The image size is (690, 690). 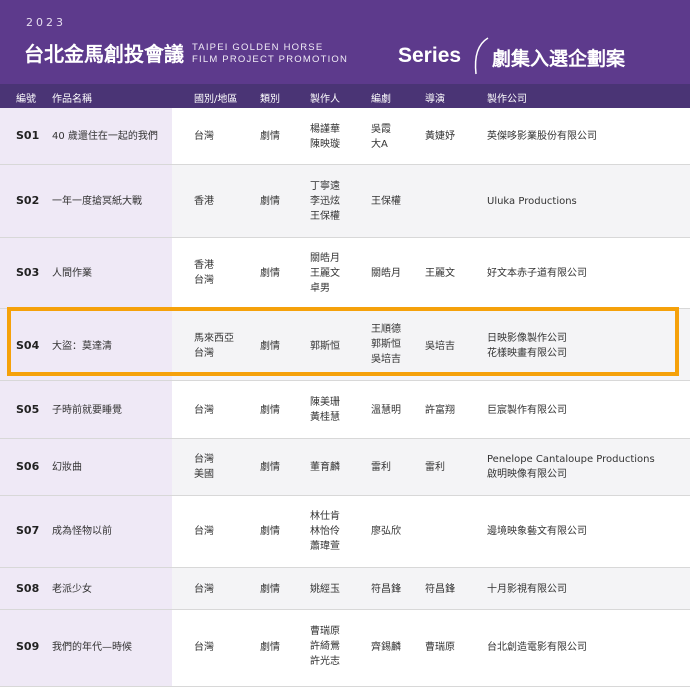 I want to click on row-director: 符昌鋒, so click(x=440, y=589).